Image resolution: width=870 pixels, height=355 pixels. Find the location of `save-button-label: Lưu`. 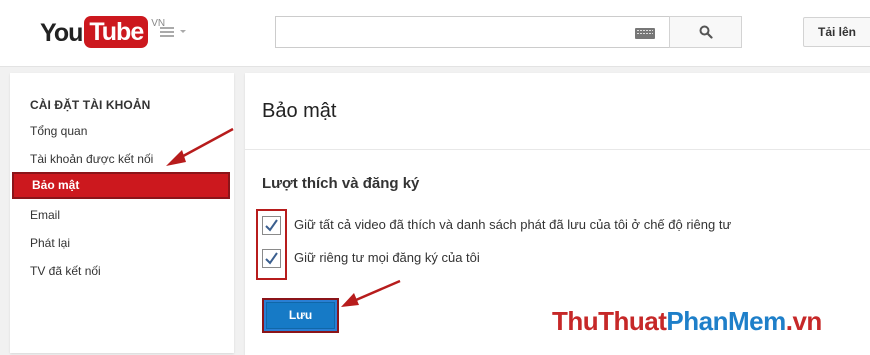

save-button-label: Lưu is located at coordinates (300, 315).